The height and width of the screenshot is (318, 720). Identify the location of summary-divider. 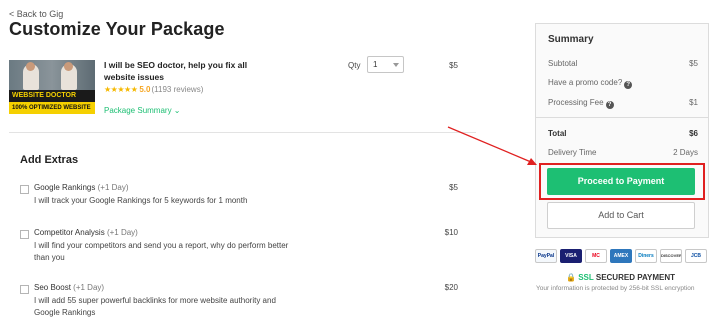
(622, 117).